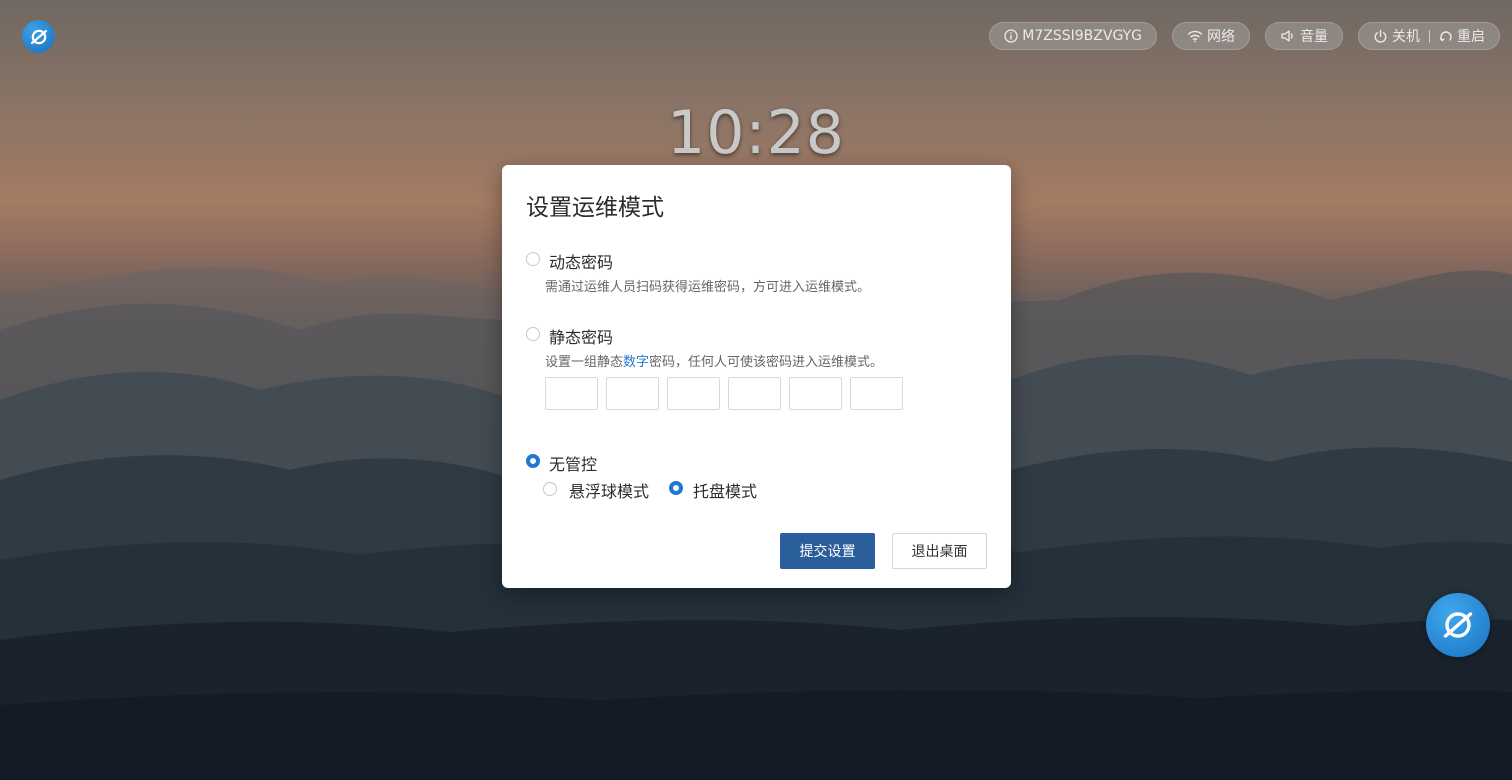  I want to click on desktop-clock: 10:28, so click(756, 133).